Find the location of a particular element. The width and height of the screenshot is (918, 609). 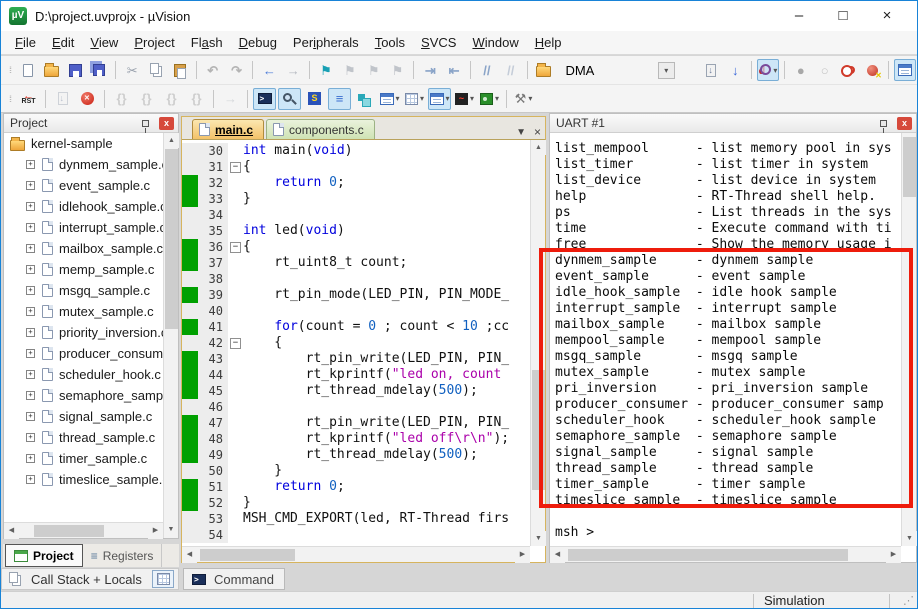

code-line-50: 50 } is located at coordinates (356, 471).